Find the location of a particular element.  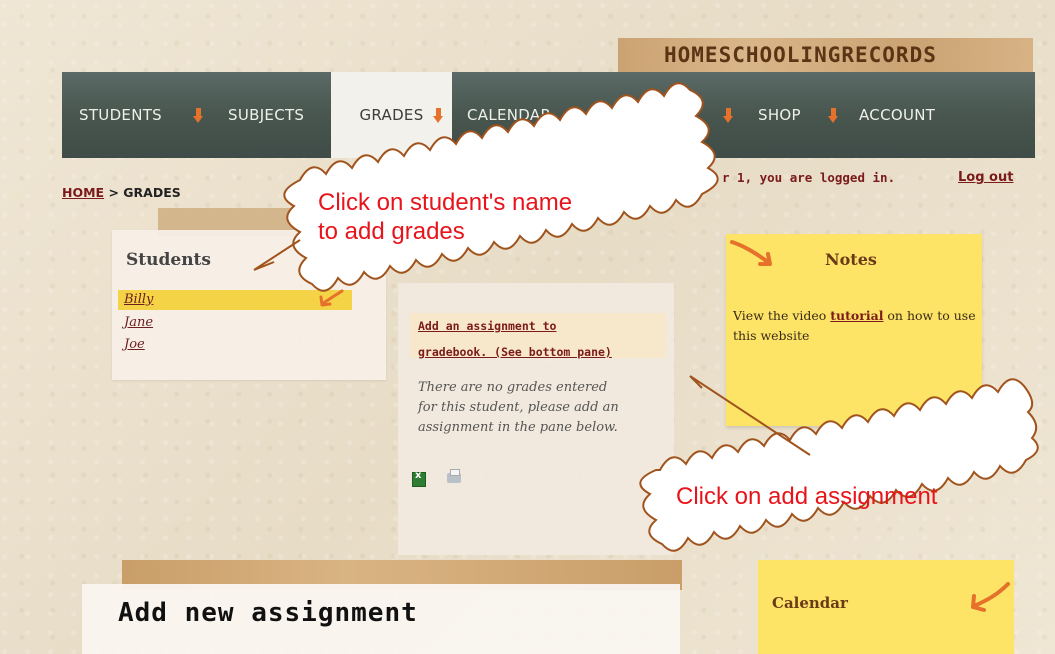

bottom-callout-bubble is located at coordinates (839, 465).